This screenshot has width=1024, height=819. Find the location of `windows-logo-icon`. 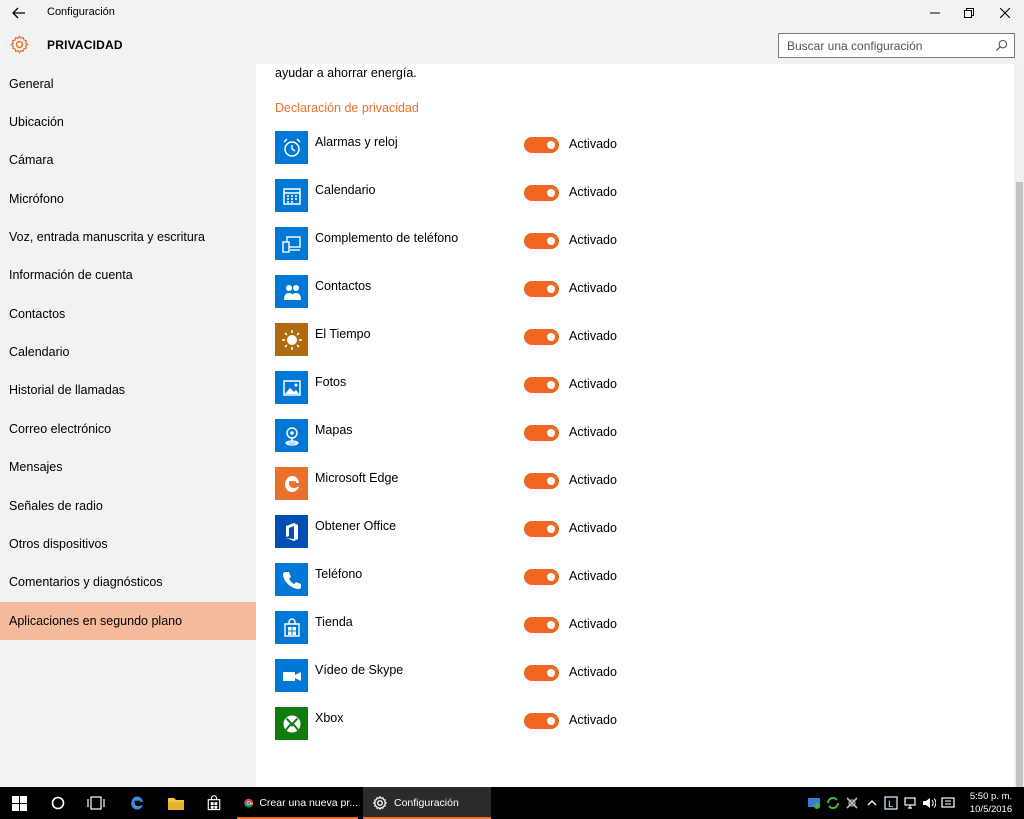

windows-logo-icon is located at coordinates (19, 803).